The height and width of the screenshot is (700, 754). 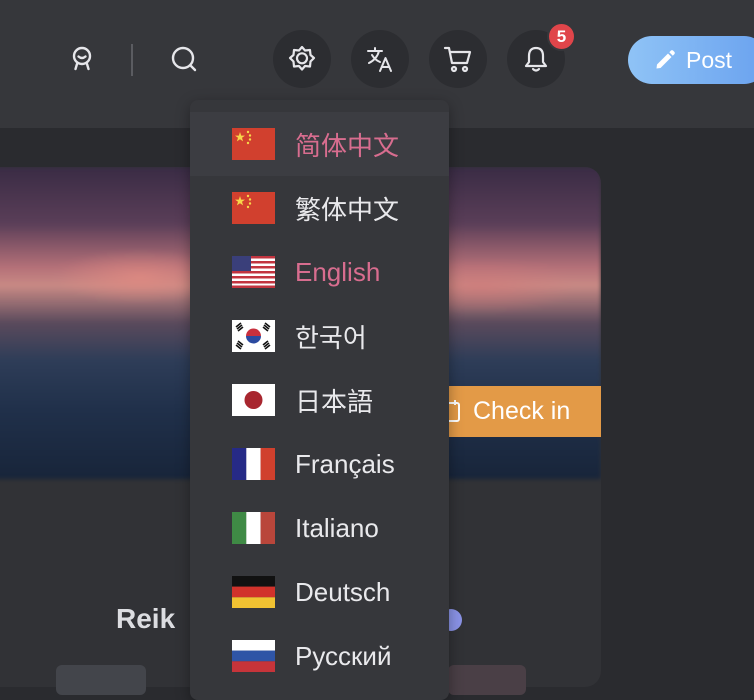 I want to click on language-option-en: English, so click(x=319, y=272).